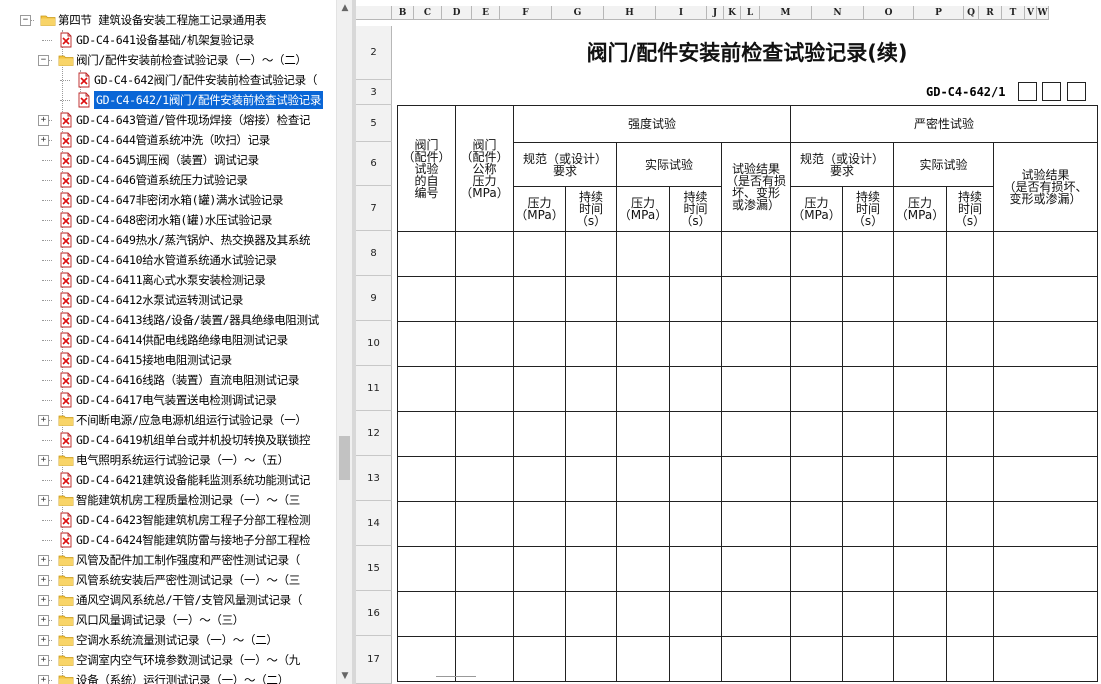 This screenshot has width=1101, height=684. I want to click on tree-document-item: GD-C4-642阀门/配件安装前检查试验记录（, so click(168, 80).